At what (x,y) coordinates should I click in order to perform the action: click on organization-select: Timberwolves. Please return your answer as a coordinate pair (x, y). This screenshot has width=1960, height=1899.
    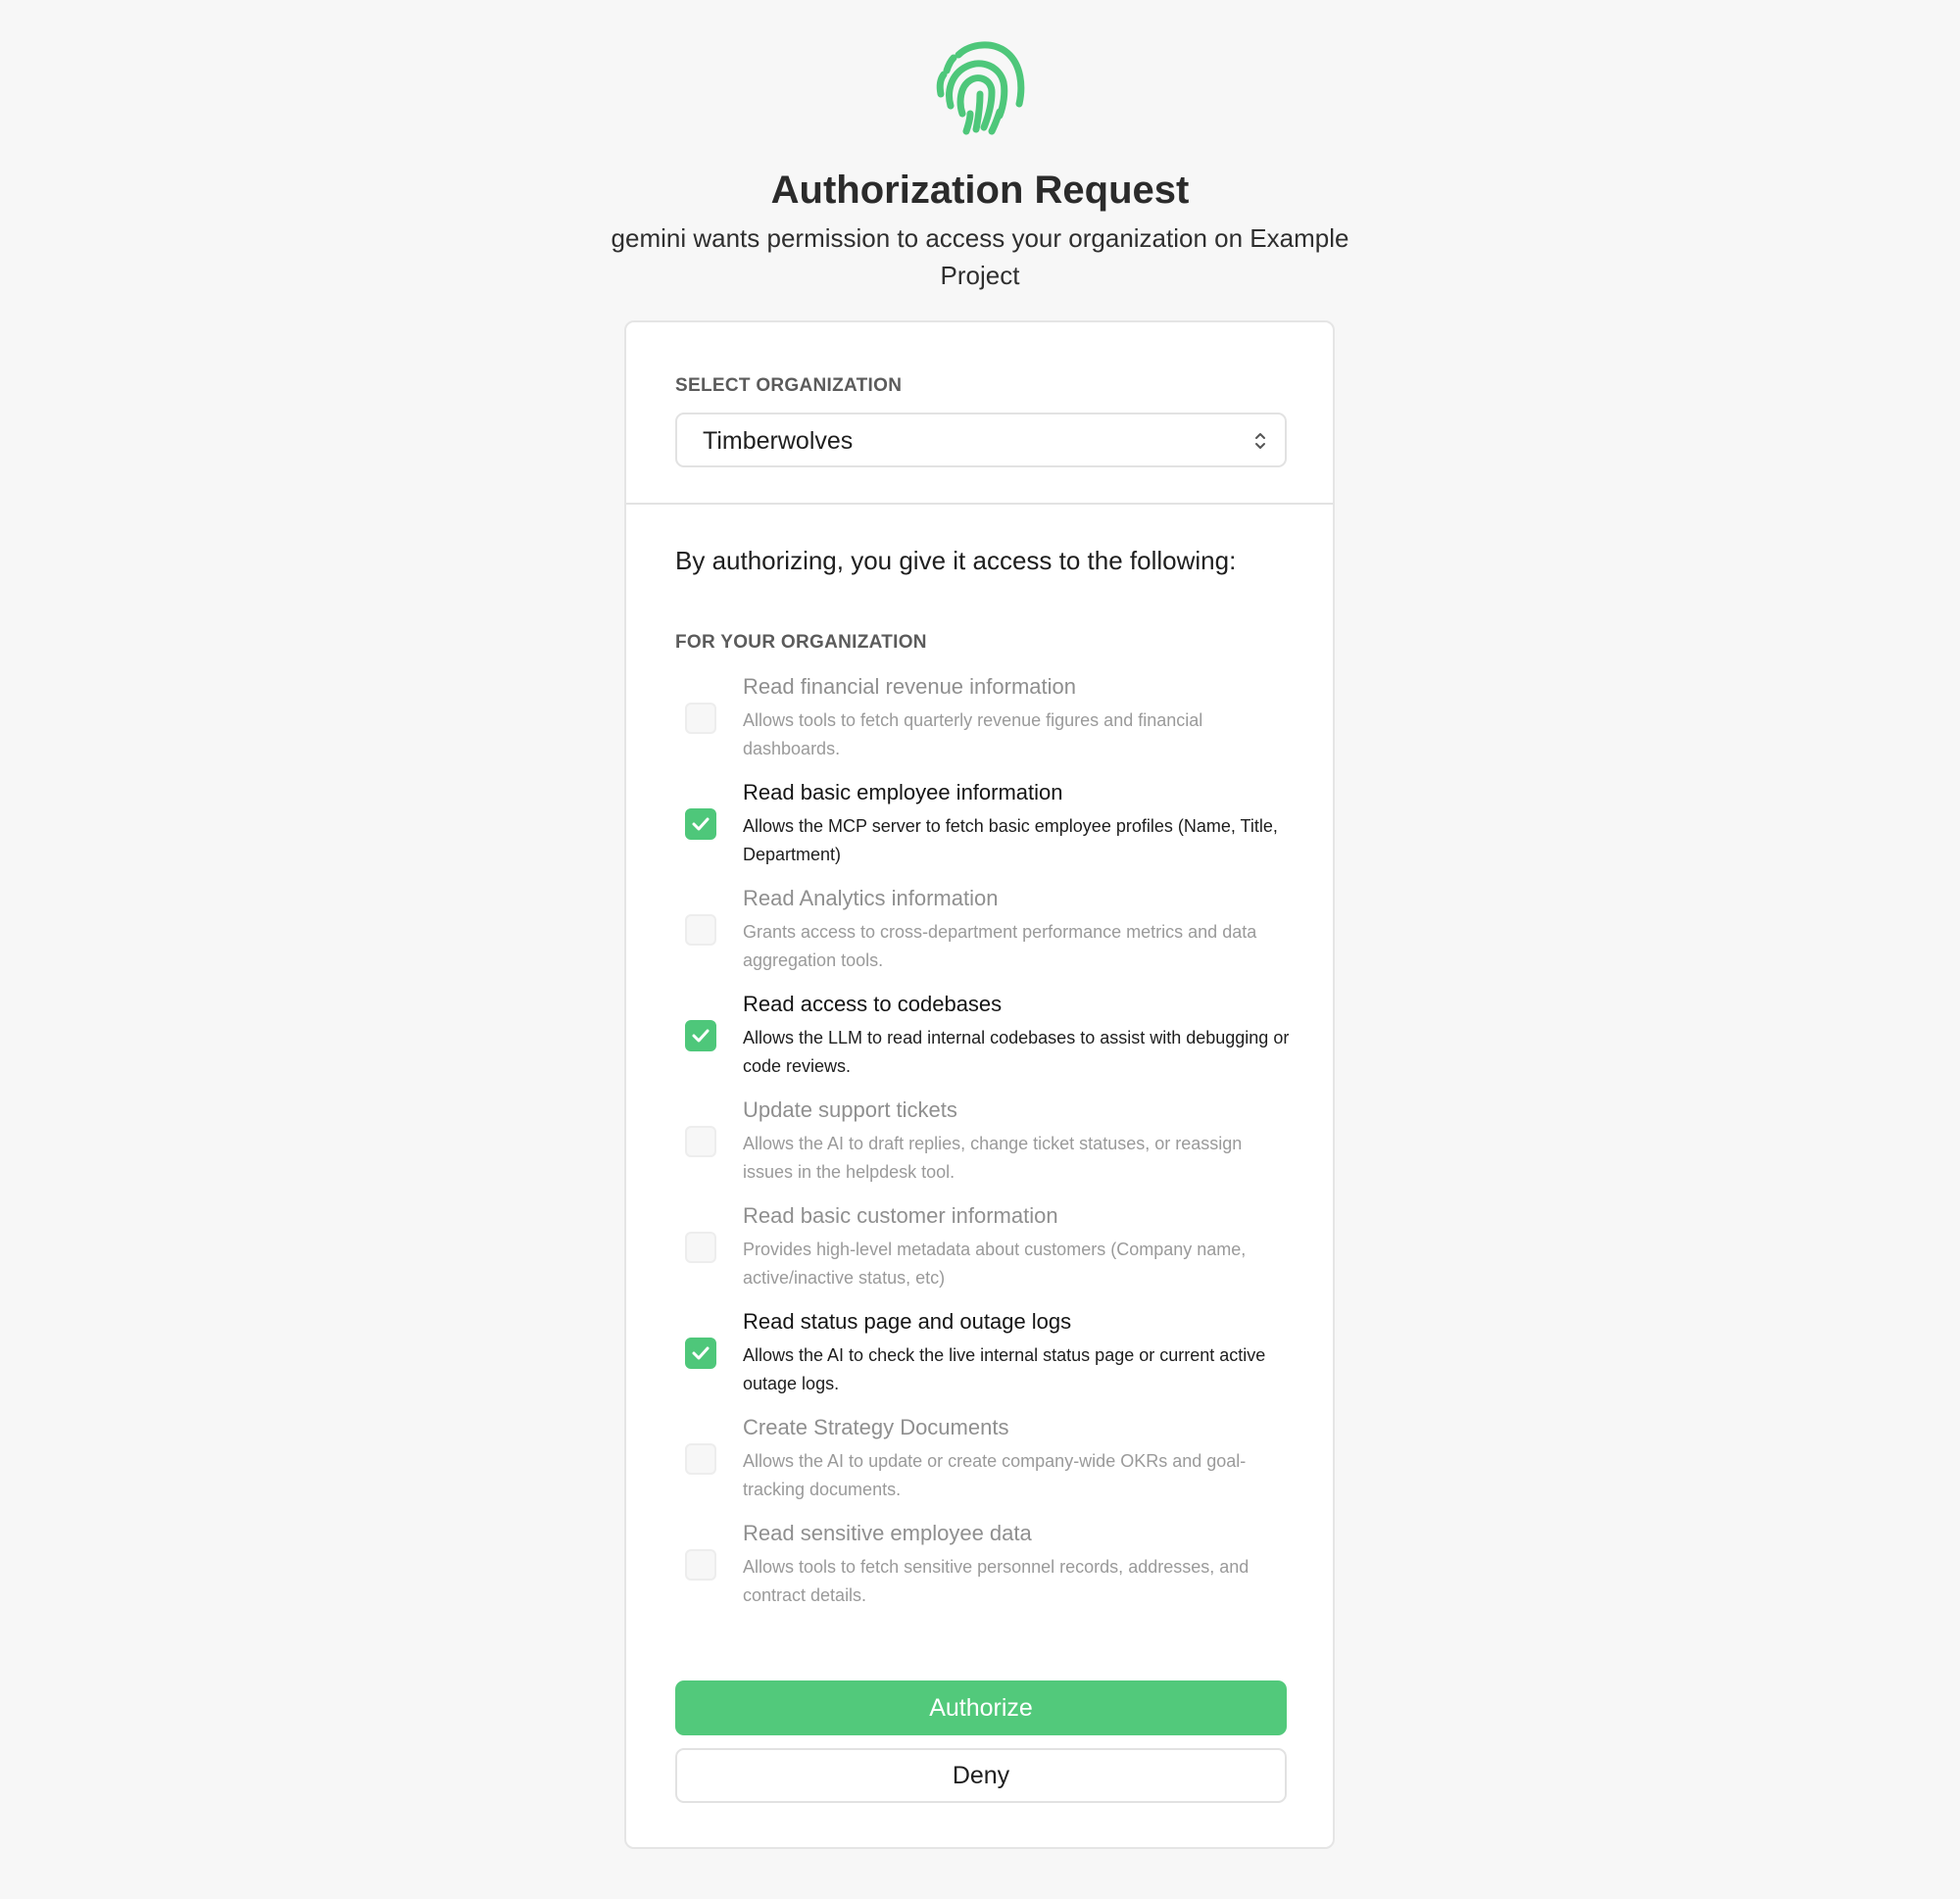
    Looking at the image, I should click on (981, 440).